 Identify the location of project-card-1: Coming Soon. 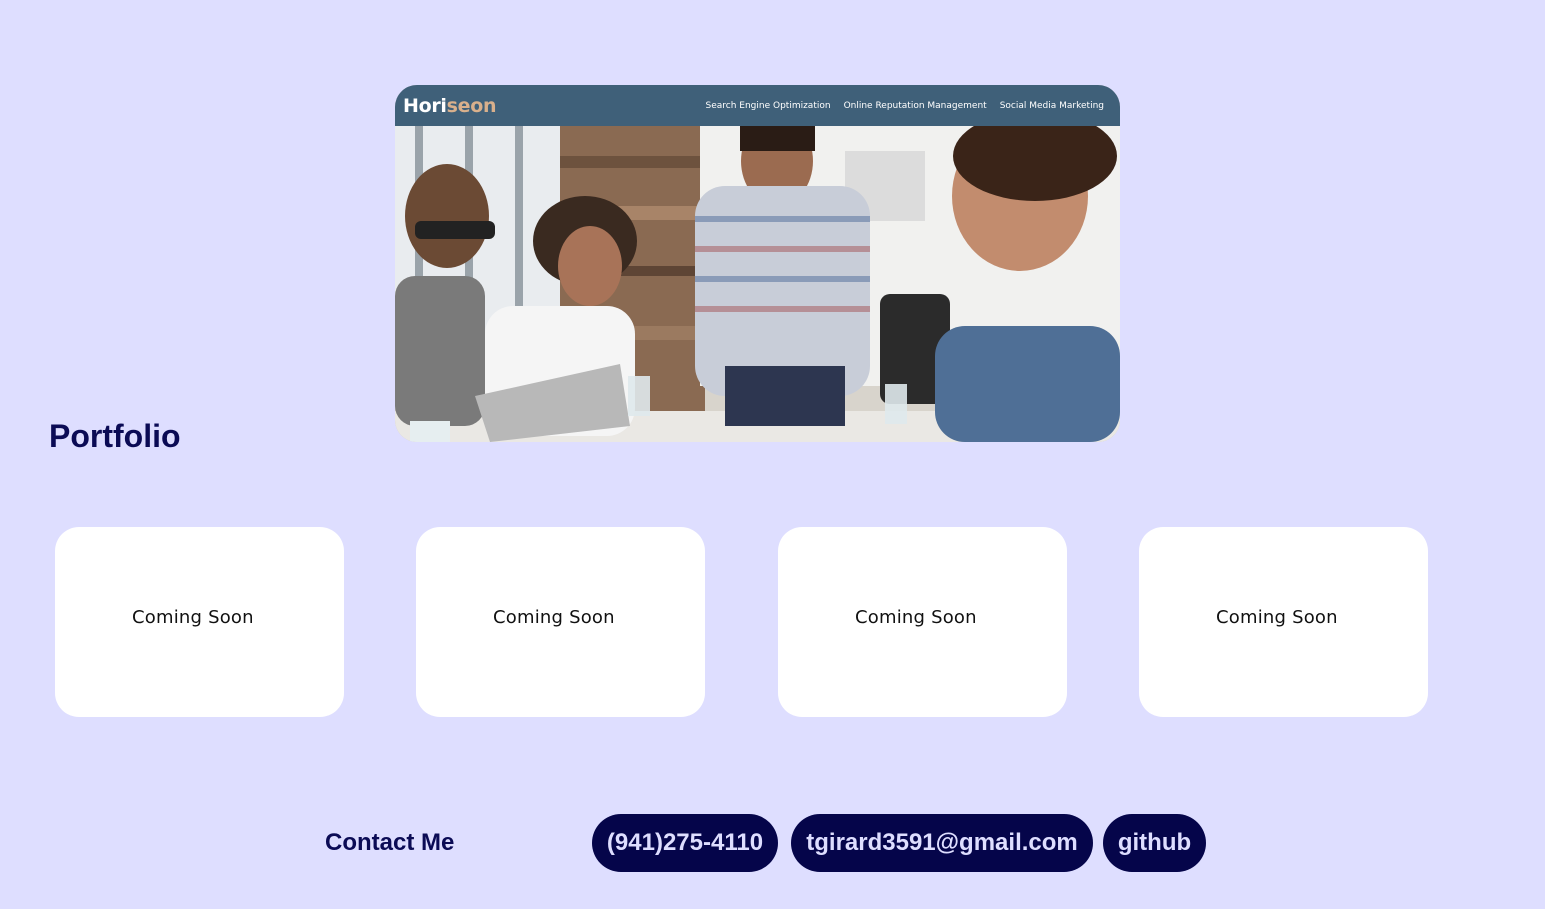
(199, 622).